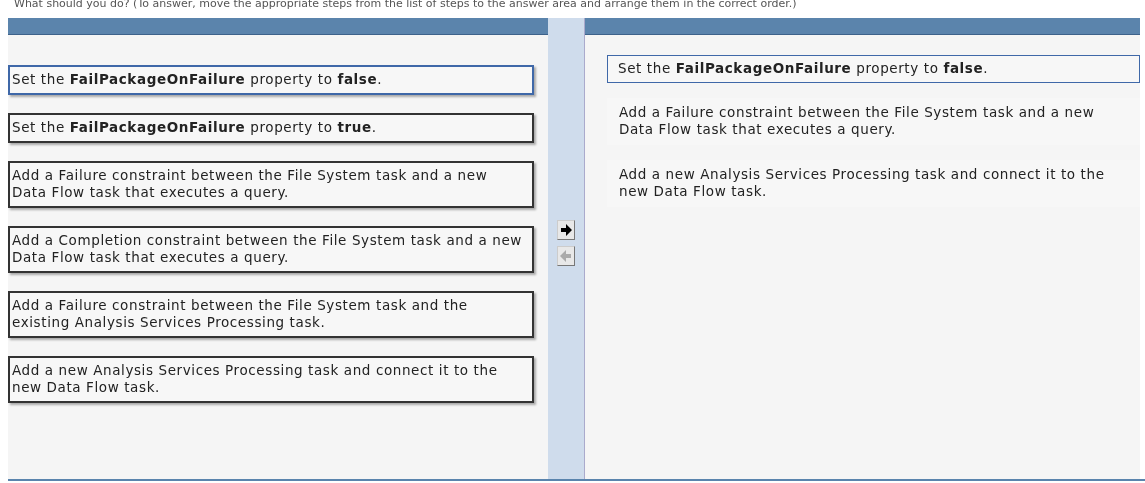 Image resolution: width=1145 pixels, height=483 pixels. I want to click on step-item: Add a Failure constraint between the File System task and a new Data Flow task that executes a query., so click(271, 184).